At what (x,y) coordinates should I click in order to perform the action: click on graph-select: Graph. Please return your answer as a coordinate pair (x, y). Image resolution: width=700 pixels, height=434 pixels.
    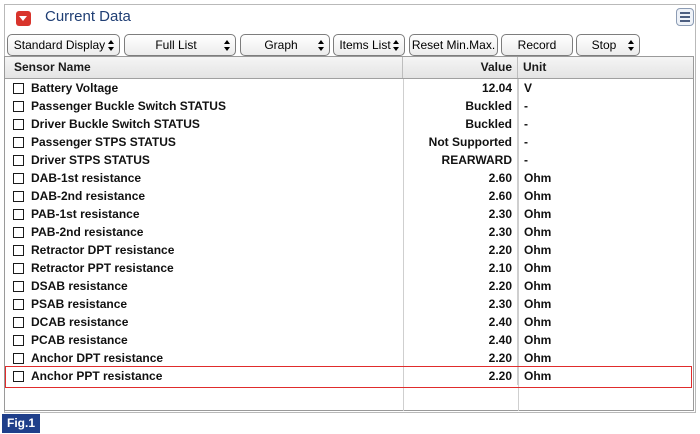
    Looking at the image, I should click on (285, 45).